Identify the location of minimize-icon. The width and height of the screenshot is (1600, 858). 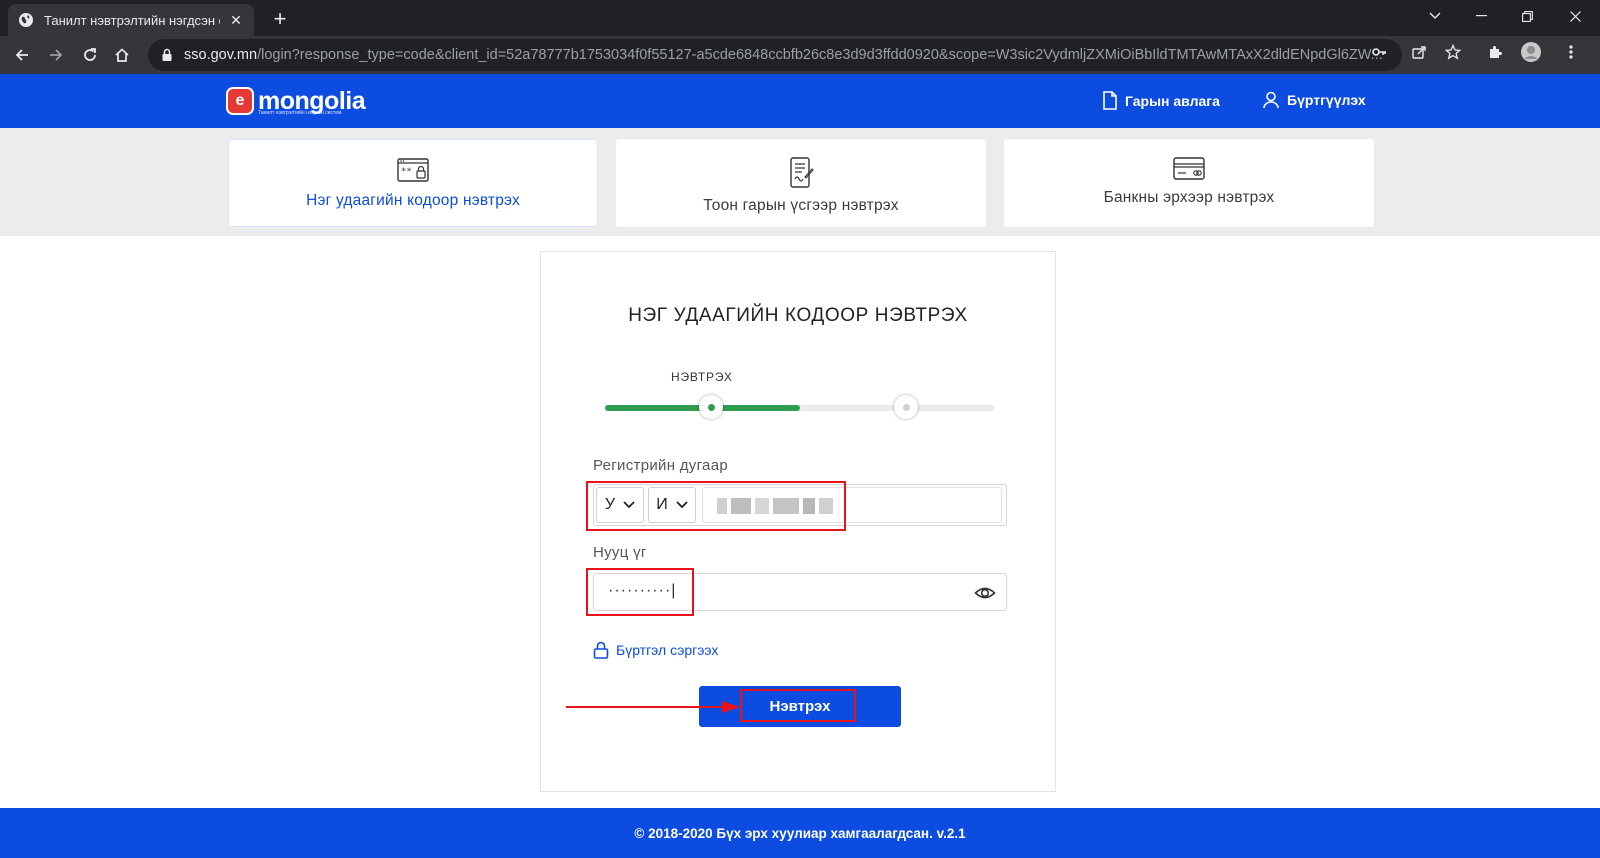
(1481, 16).